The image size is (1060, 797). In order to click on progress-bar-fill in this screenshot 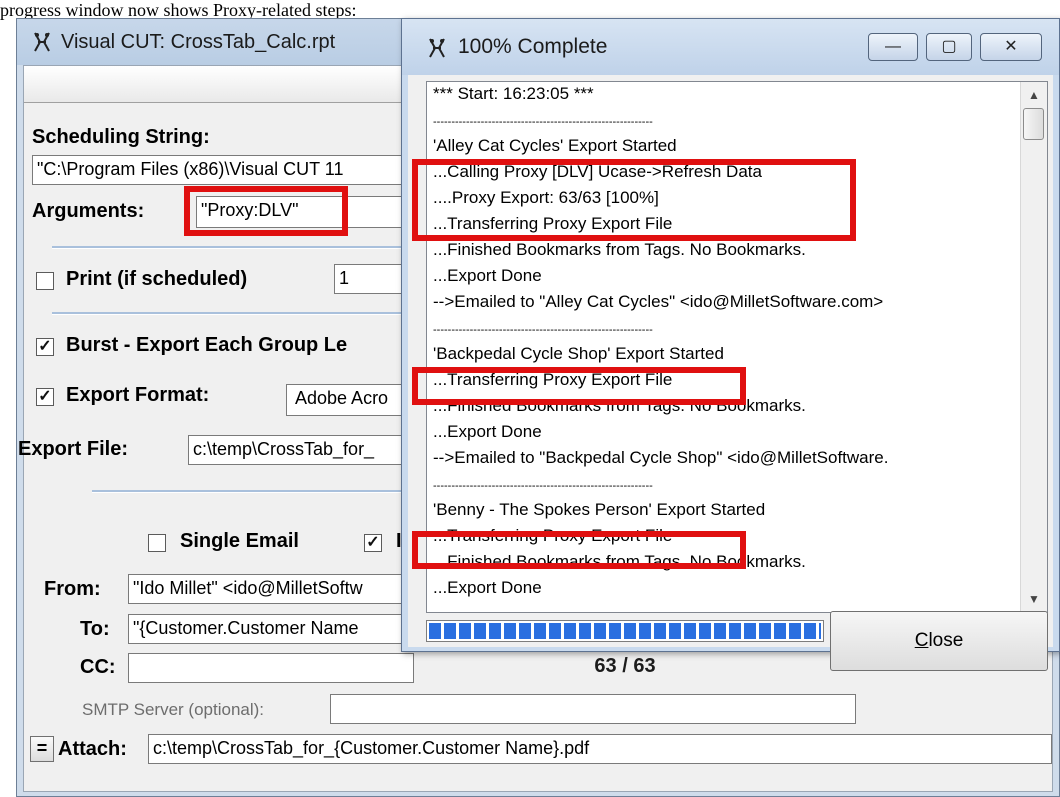, I will do `click(625, 631)`.